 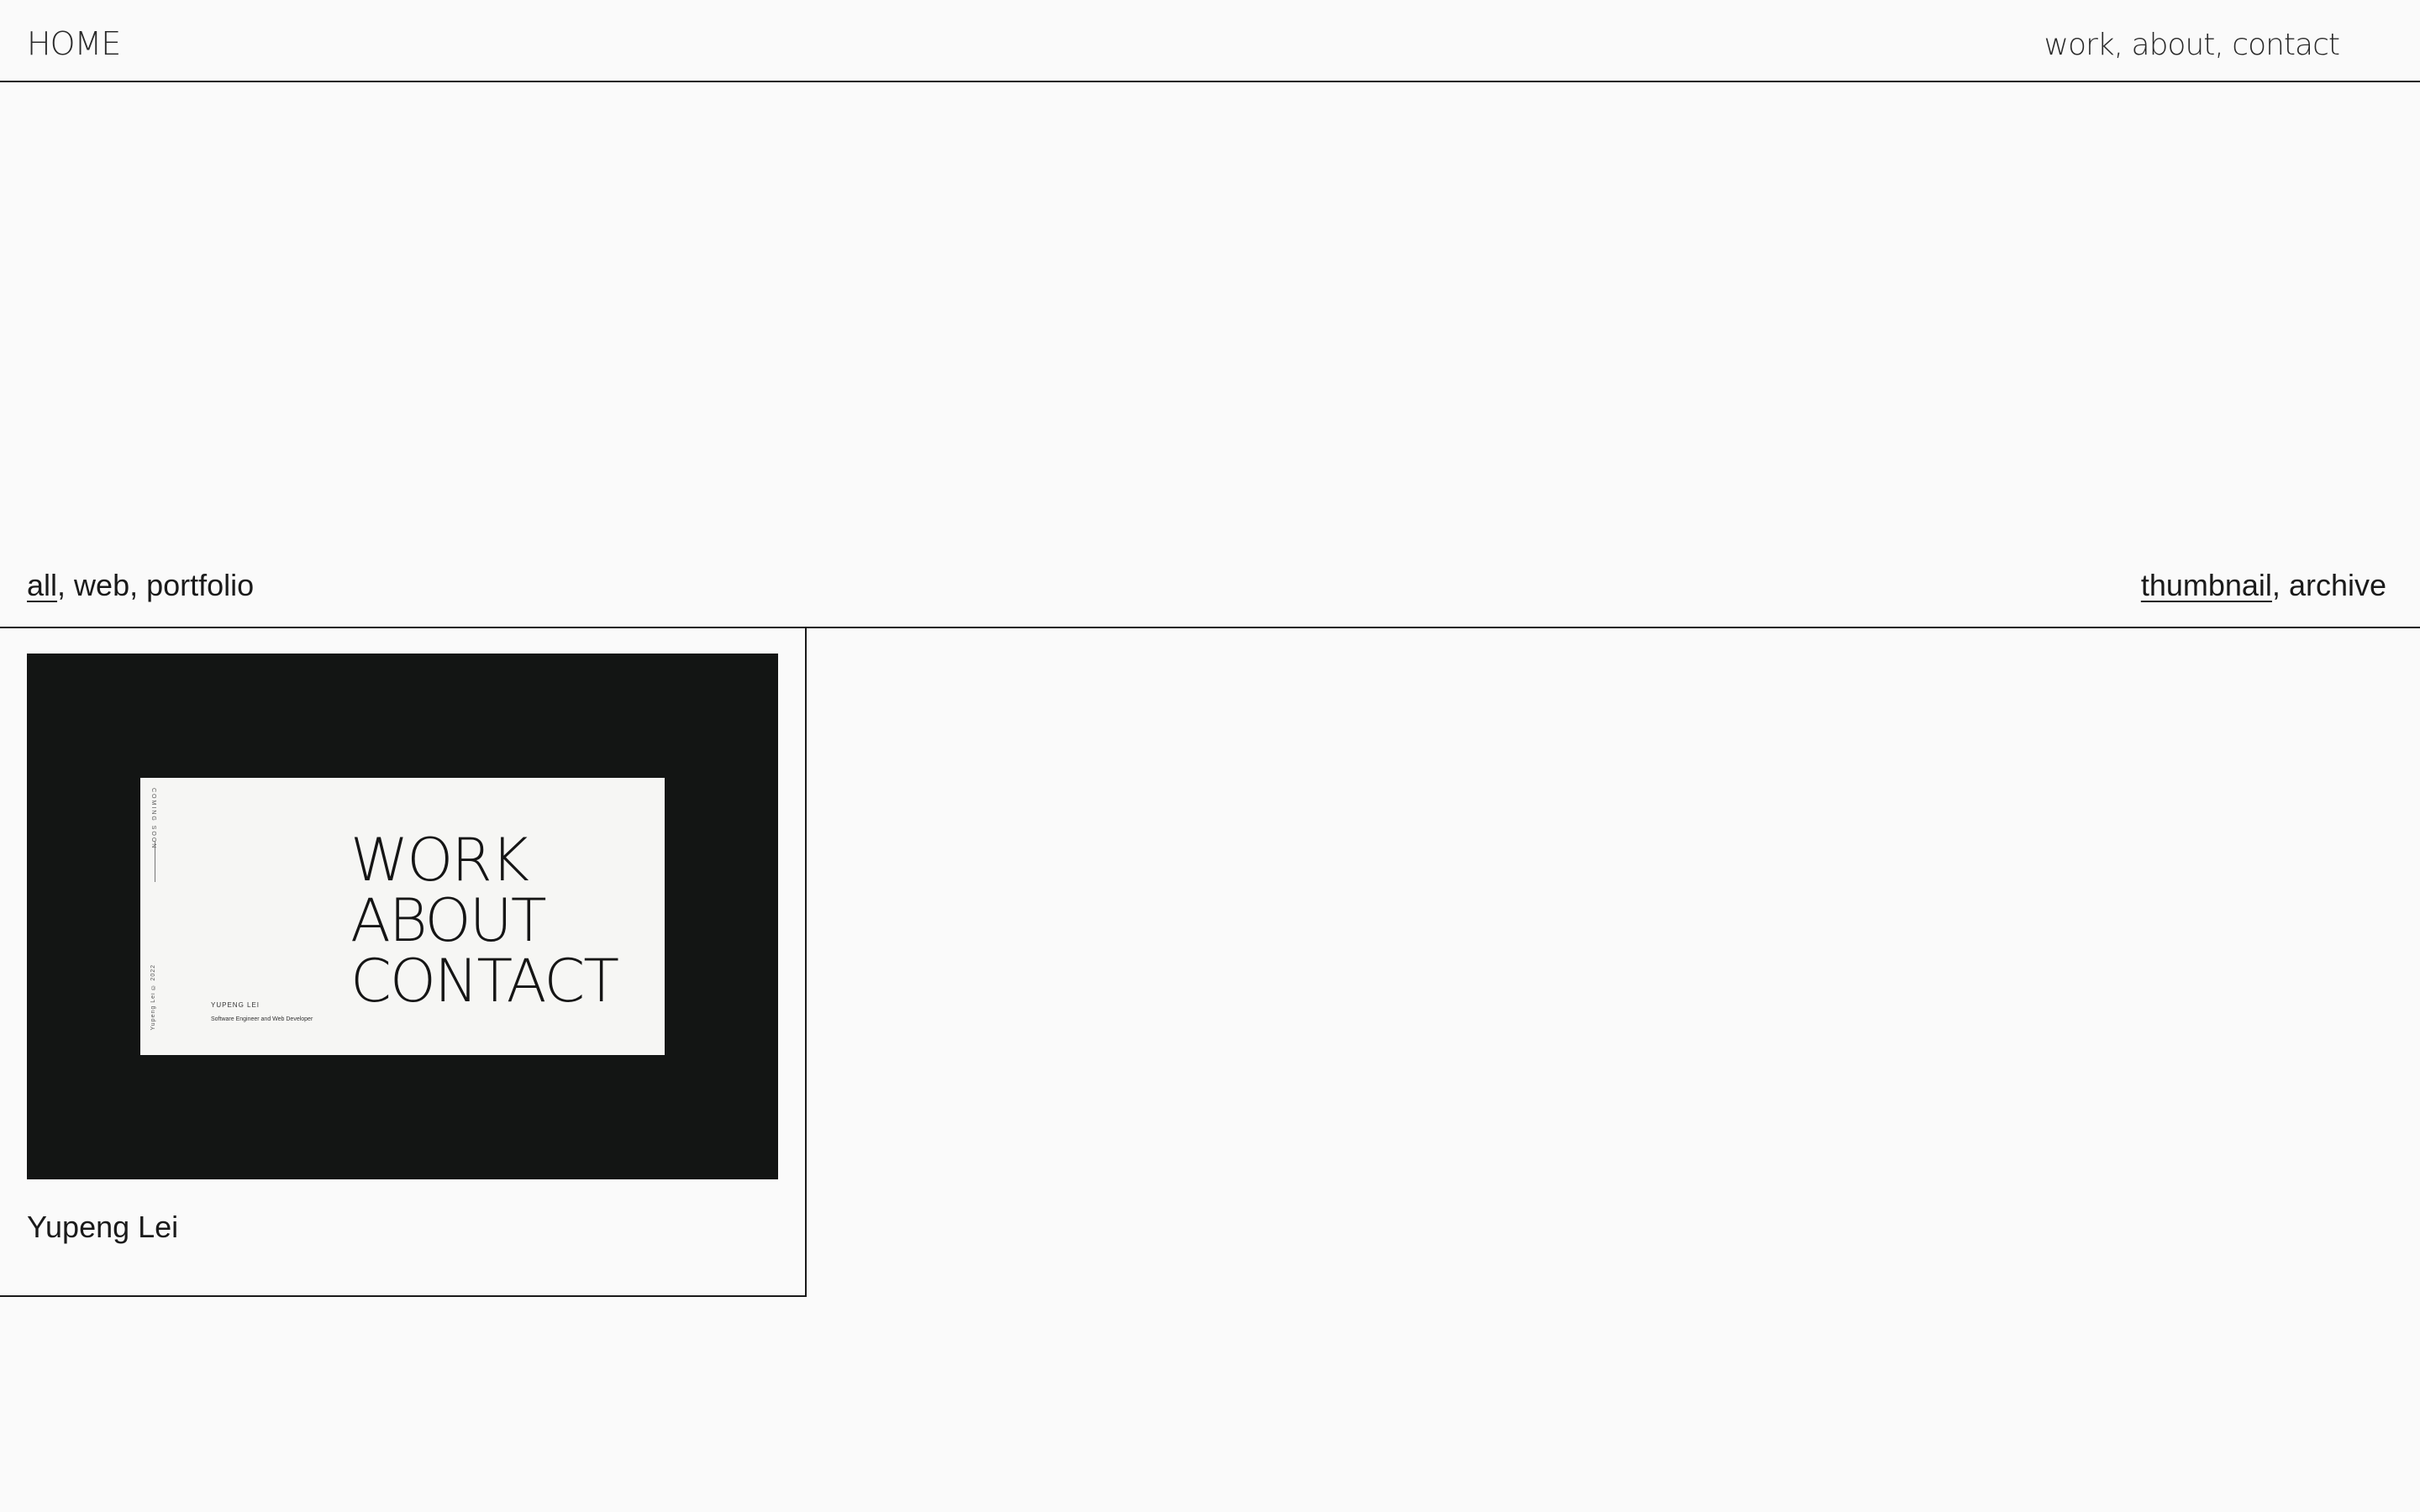 I want to click on thumbnail-menu: WORK ABOUT CONTACT, so click(x=484, y=921).